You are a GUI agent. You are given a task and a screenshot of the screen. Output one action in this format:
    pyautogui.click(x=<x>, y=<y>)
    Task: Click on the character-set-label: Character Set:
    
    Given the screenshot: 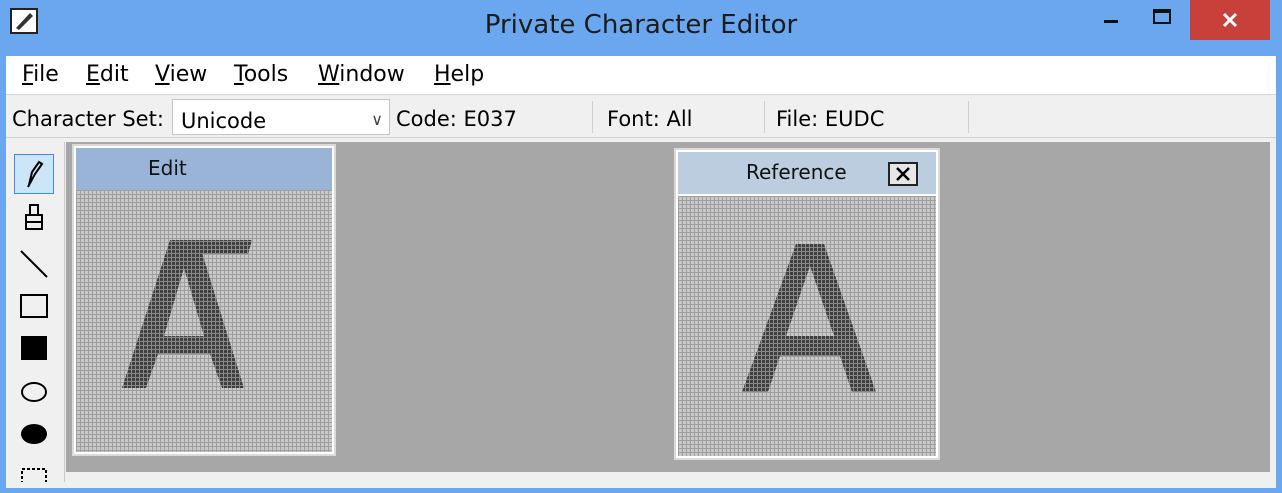 What is the action you would take?
    pyautogui.click(x=88, y=119)
    